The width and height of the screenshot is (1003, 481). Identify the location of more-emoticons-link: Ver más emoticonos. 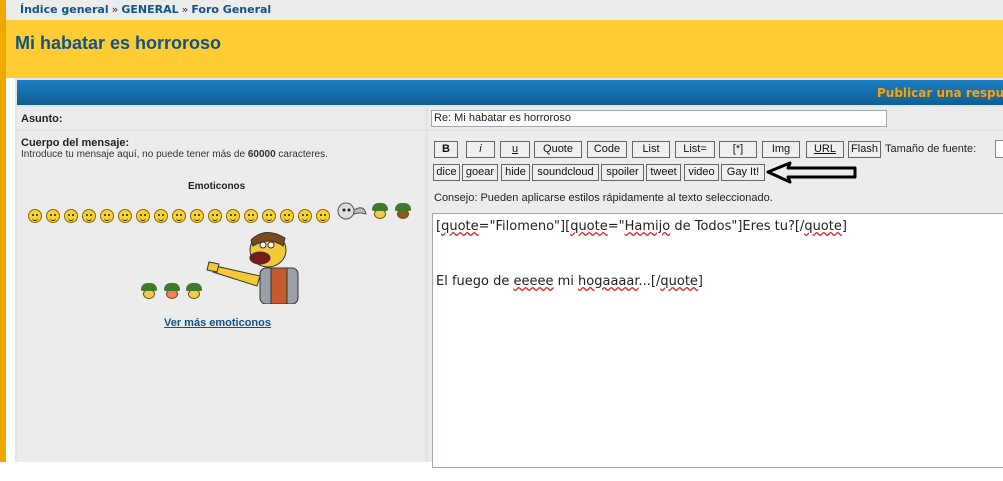
(217, 323).